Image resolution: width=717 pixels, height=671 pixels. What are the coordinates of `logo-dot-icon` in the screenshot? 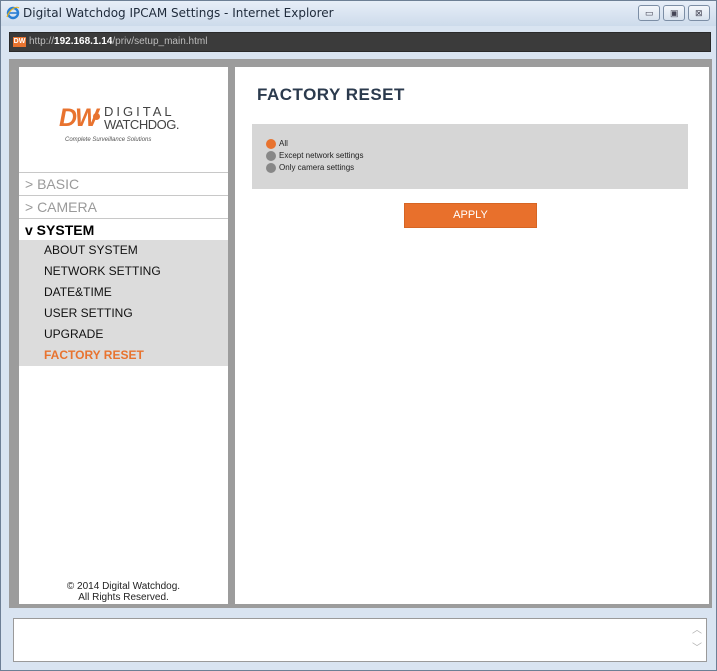 It's located at (96, 116).